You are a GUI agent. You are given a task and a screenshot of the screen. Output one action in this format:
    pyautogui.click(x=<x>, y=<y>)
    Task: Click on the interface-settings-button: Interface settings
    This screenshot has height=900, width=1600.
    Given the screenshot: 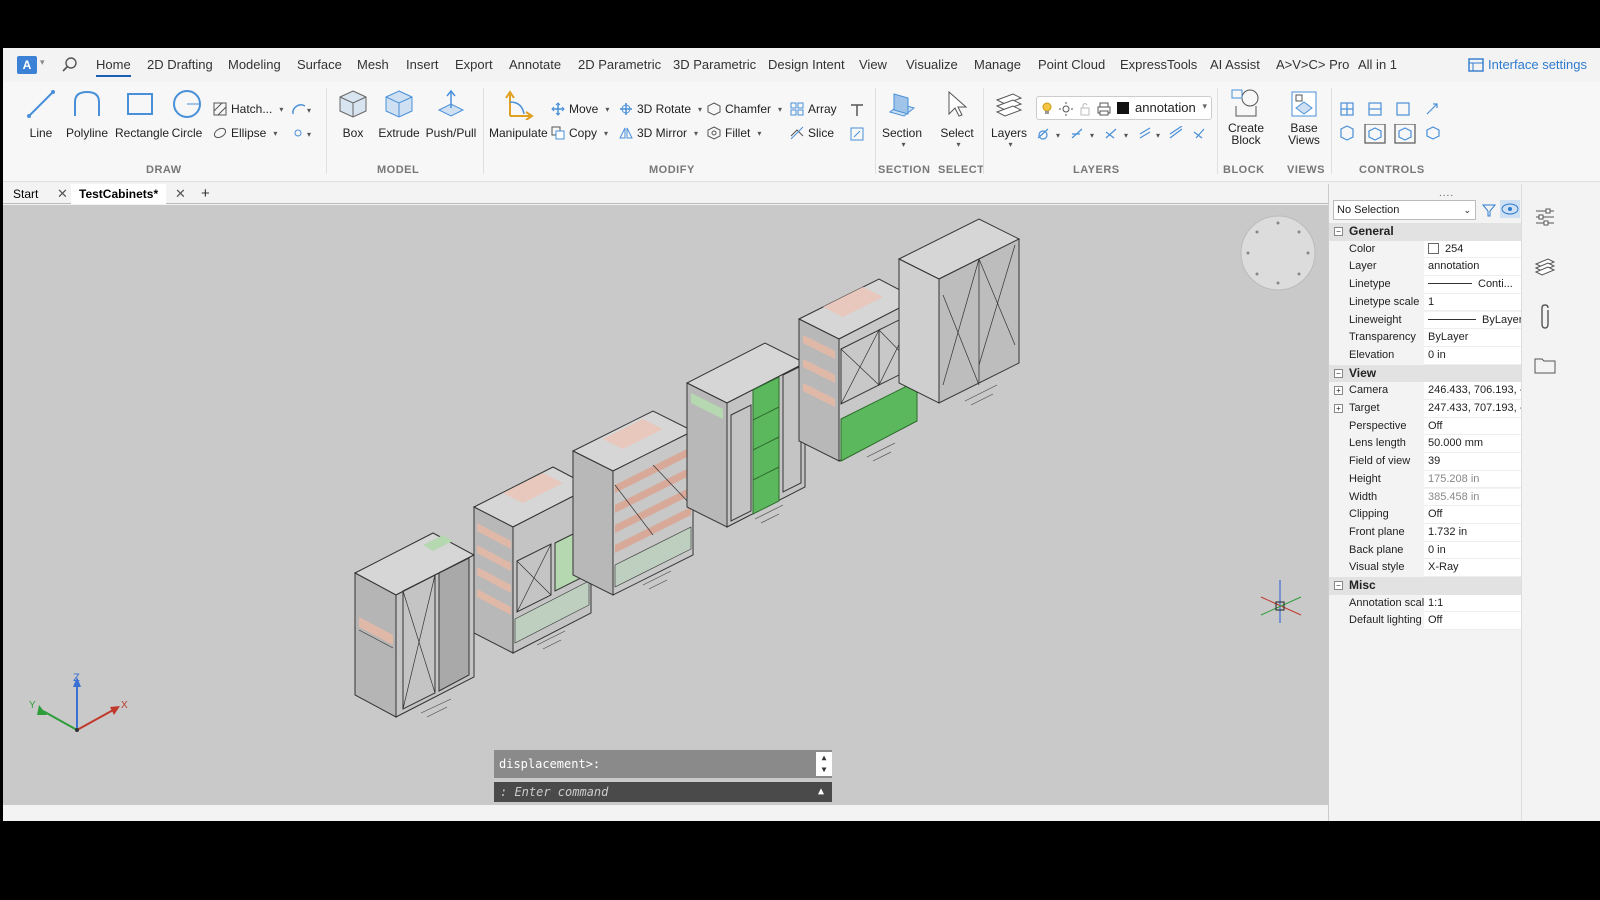 What is the action you would take?
    pyautogui.click(x=1527, y=64)
    